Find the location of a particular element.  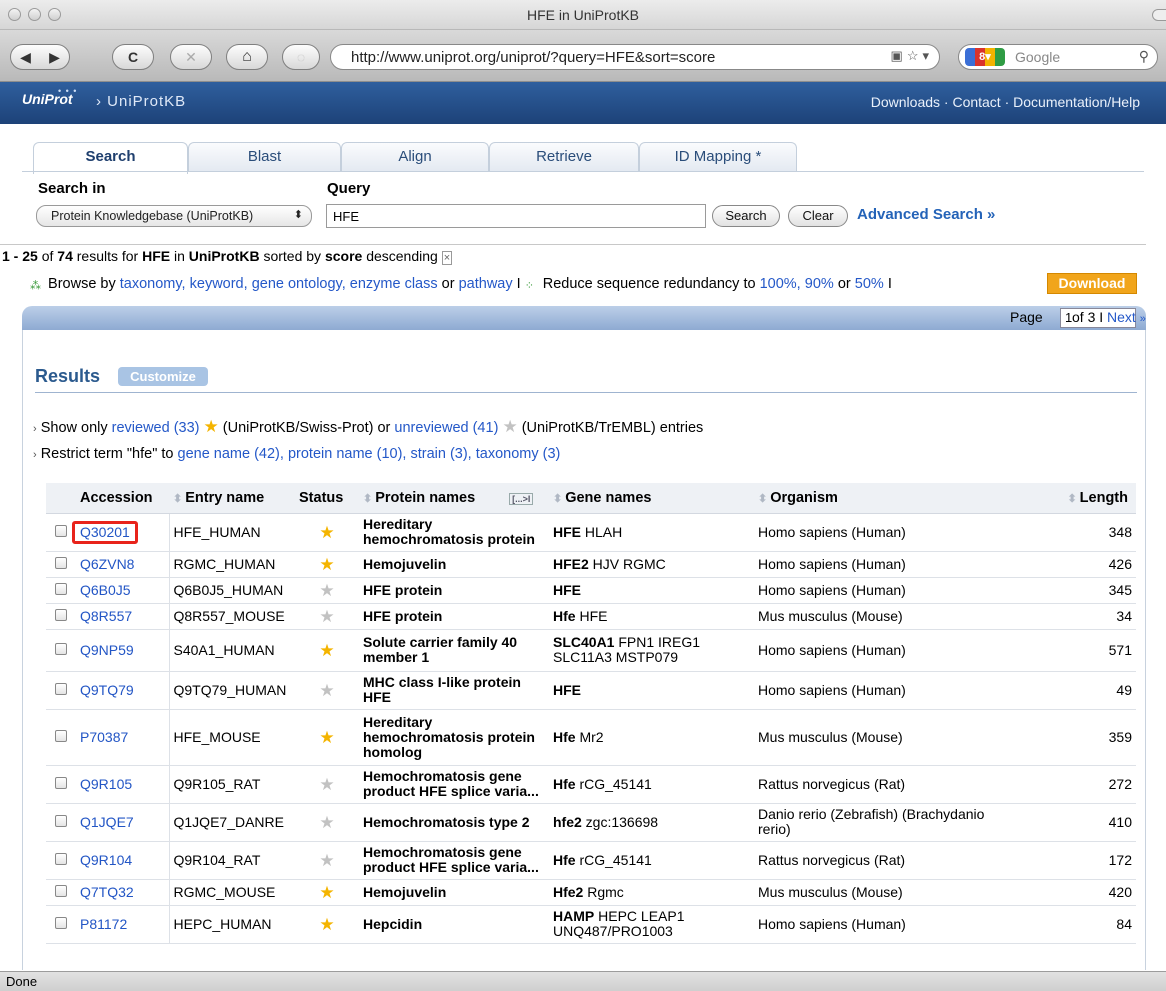

restrict-taxonomy-link: taxonomy (3) is located at coordinates (518, 454).